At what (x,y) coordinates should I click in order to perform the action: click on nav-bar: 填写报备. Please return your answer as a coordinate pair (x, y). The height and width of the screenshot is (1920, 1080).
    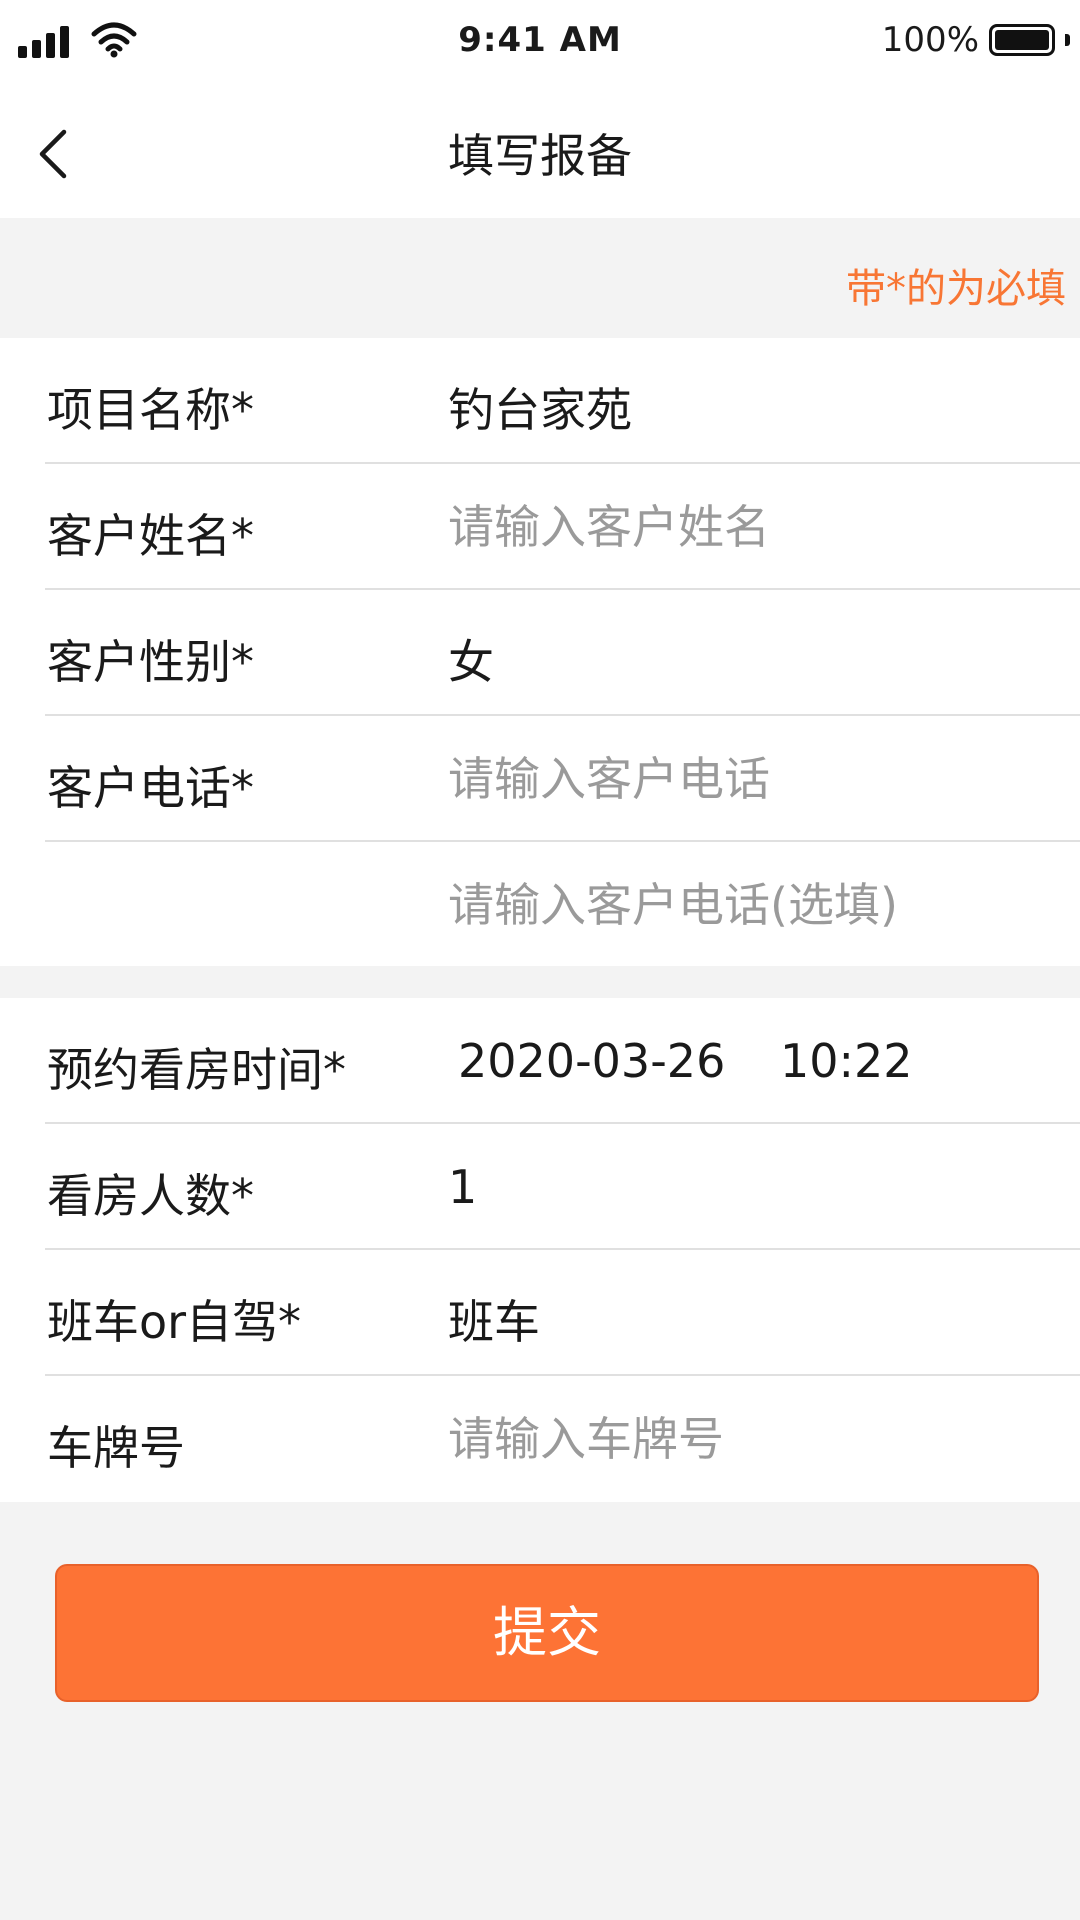
    Looking at the image, I should click on (540, 149).